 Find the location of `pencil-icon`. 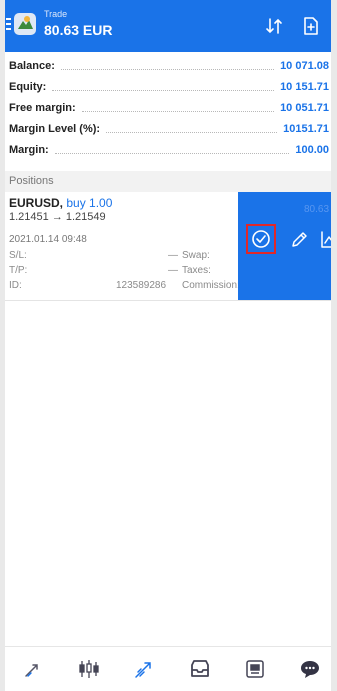

pencil-icon is located at coordinates (300, 240).